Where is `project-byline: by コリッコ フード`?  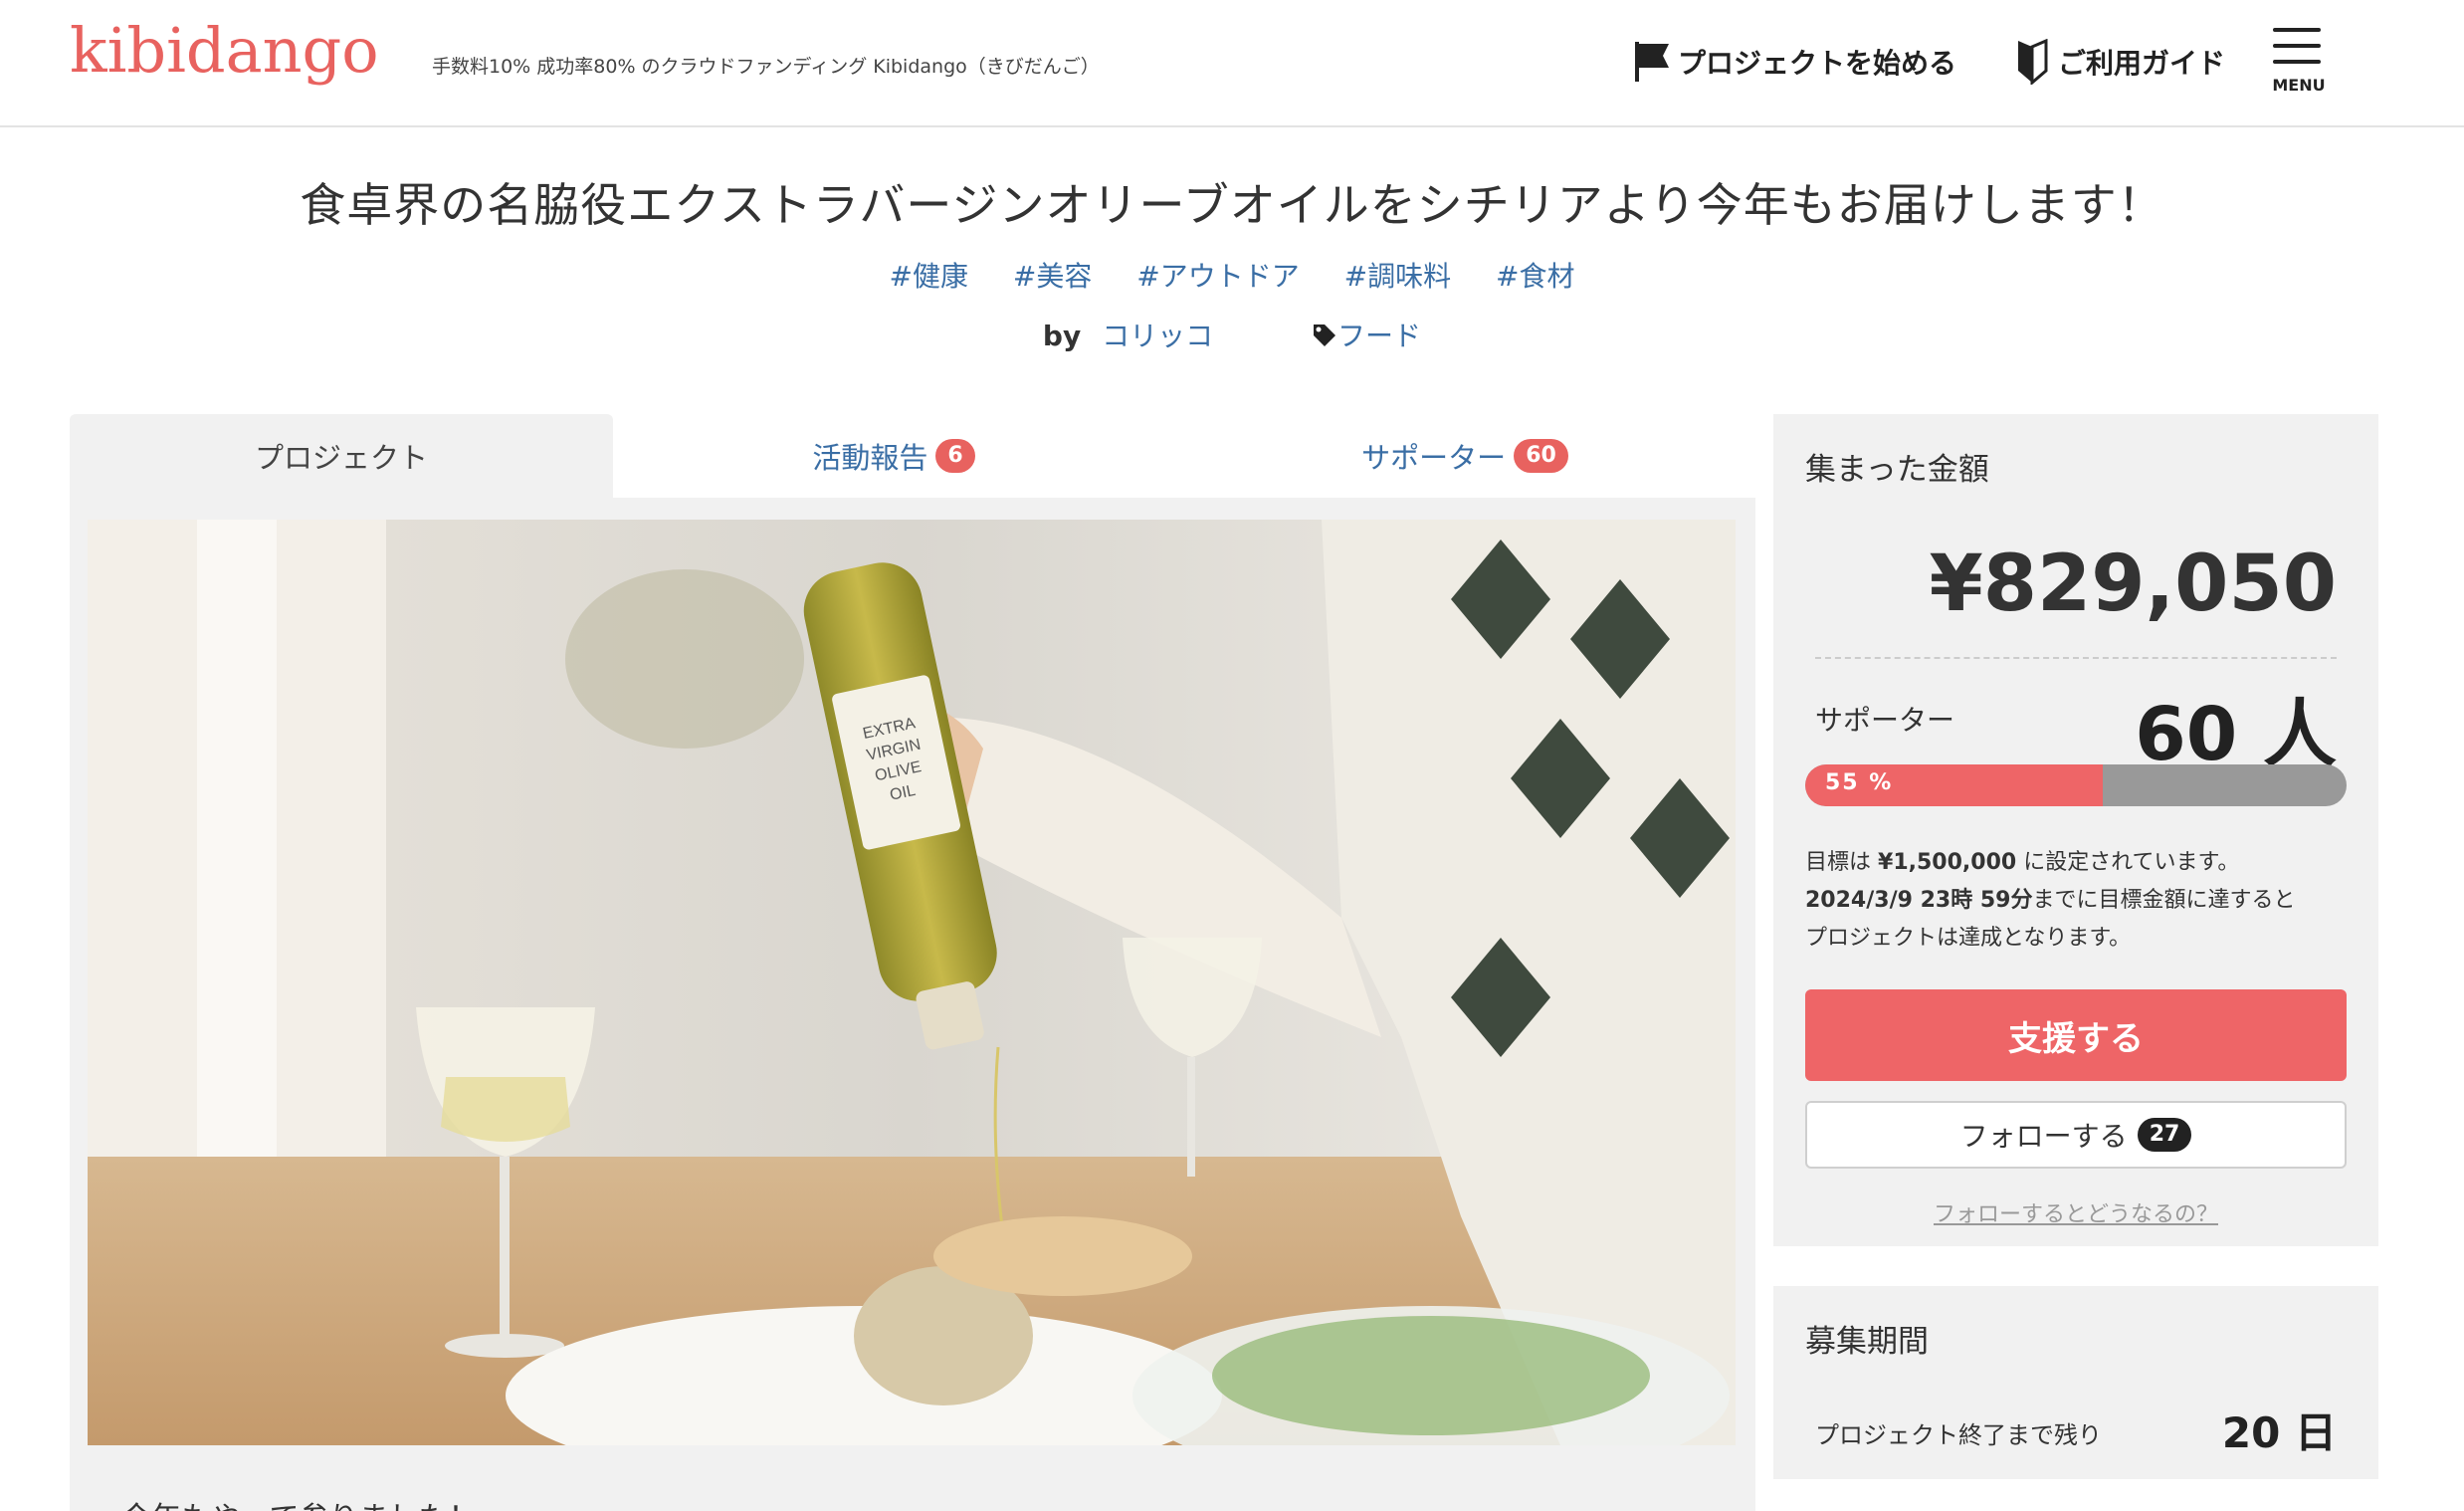
project-byline: by コリッコ フード is located at coordinates (1232, 334).